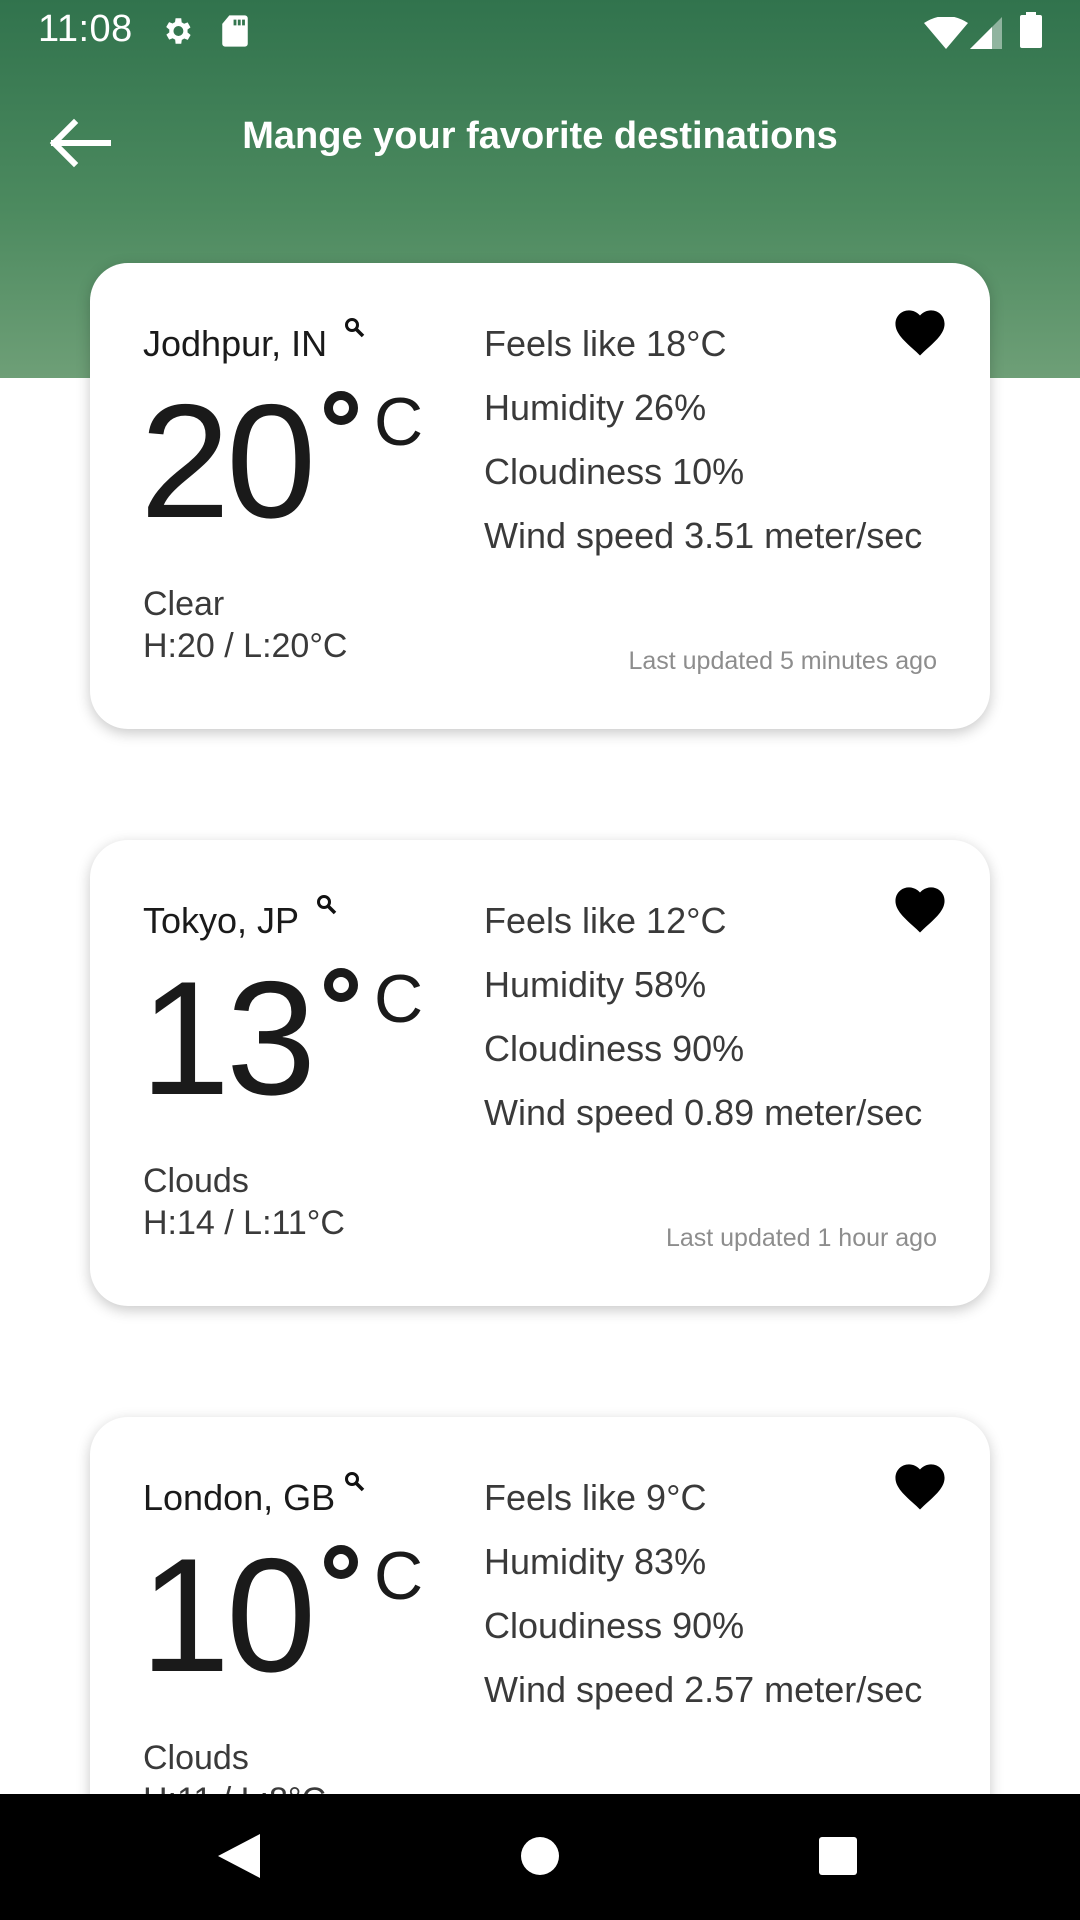 The image size is (1080, 1920). What do you see at coordinates (184, 604) in the screenshot?
I see `weather-condition: Clear` at bounding box center [184, 604].